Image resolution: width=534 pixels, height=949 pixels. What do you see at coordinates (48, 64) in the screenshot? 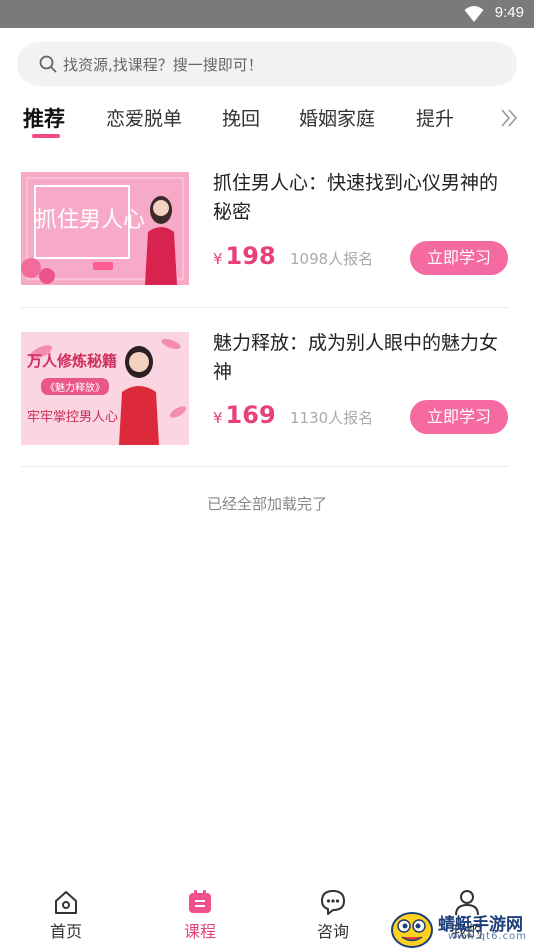
I see `search-icon` at bounding box center [48, 64].